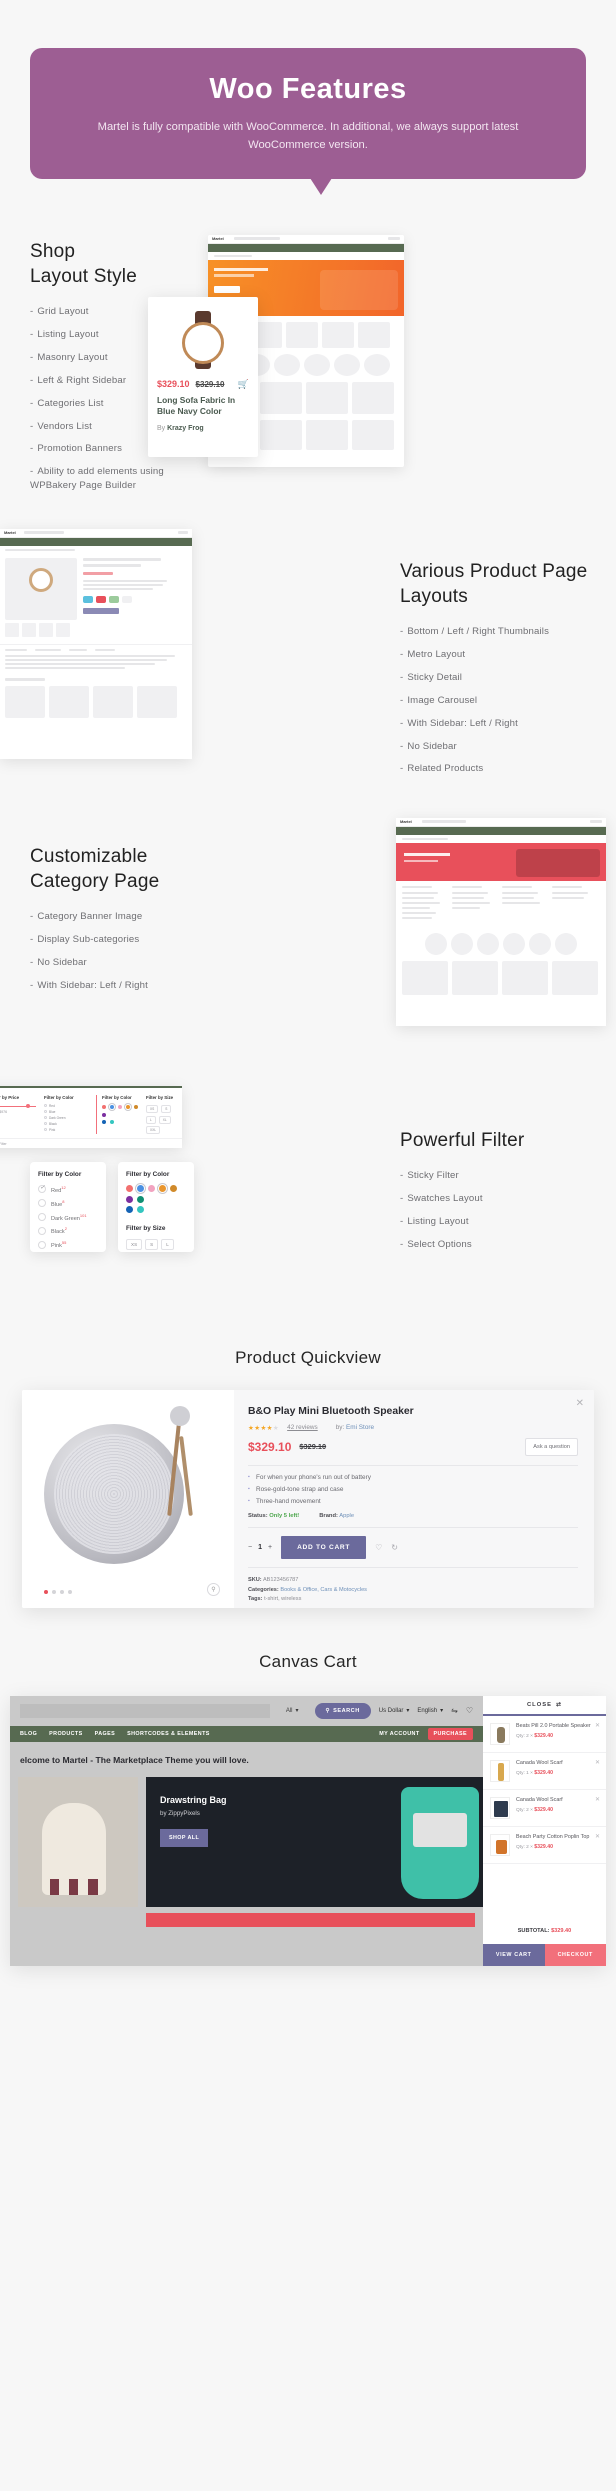 The height and width of the screenshot is (2491, 616). I want to click on filter-heading: Powerful Filter, so click(462, 1140).